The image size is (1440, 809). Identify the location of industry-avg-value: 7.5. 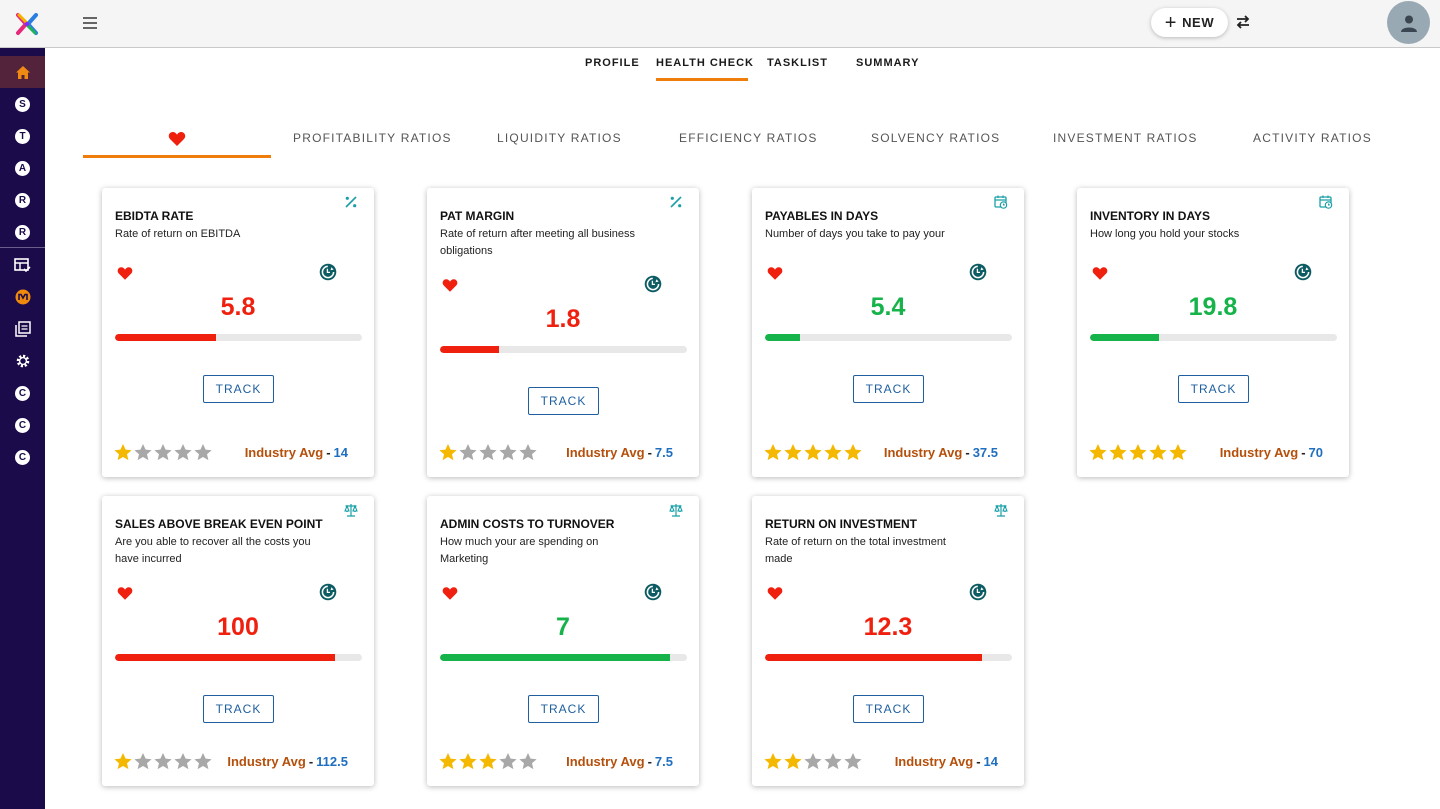
(663, 761).